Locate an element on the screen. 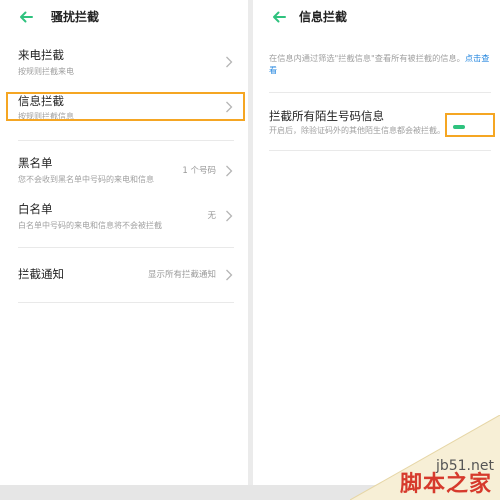 This screenshot has width=500, height=500. setting-title: 拦截所有陌生号码信息 is located at coordinates (326, 116).